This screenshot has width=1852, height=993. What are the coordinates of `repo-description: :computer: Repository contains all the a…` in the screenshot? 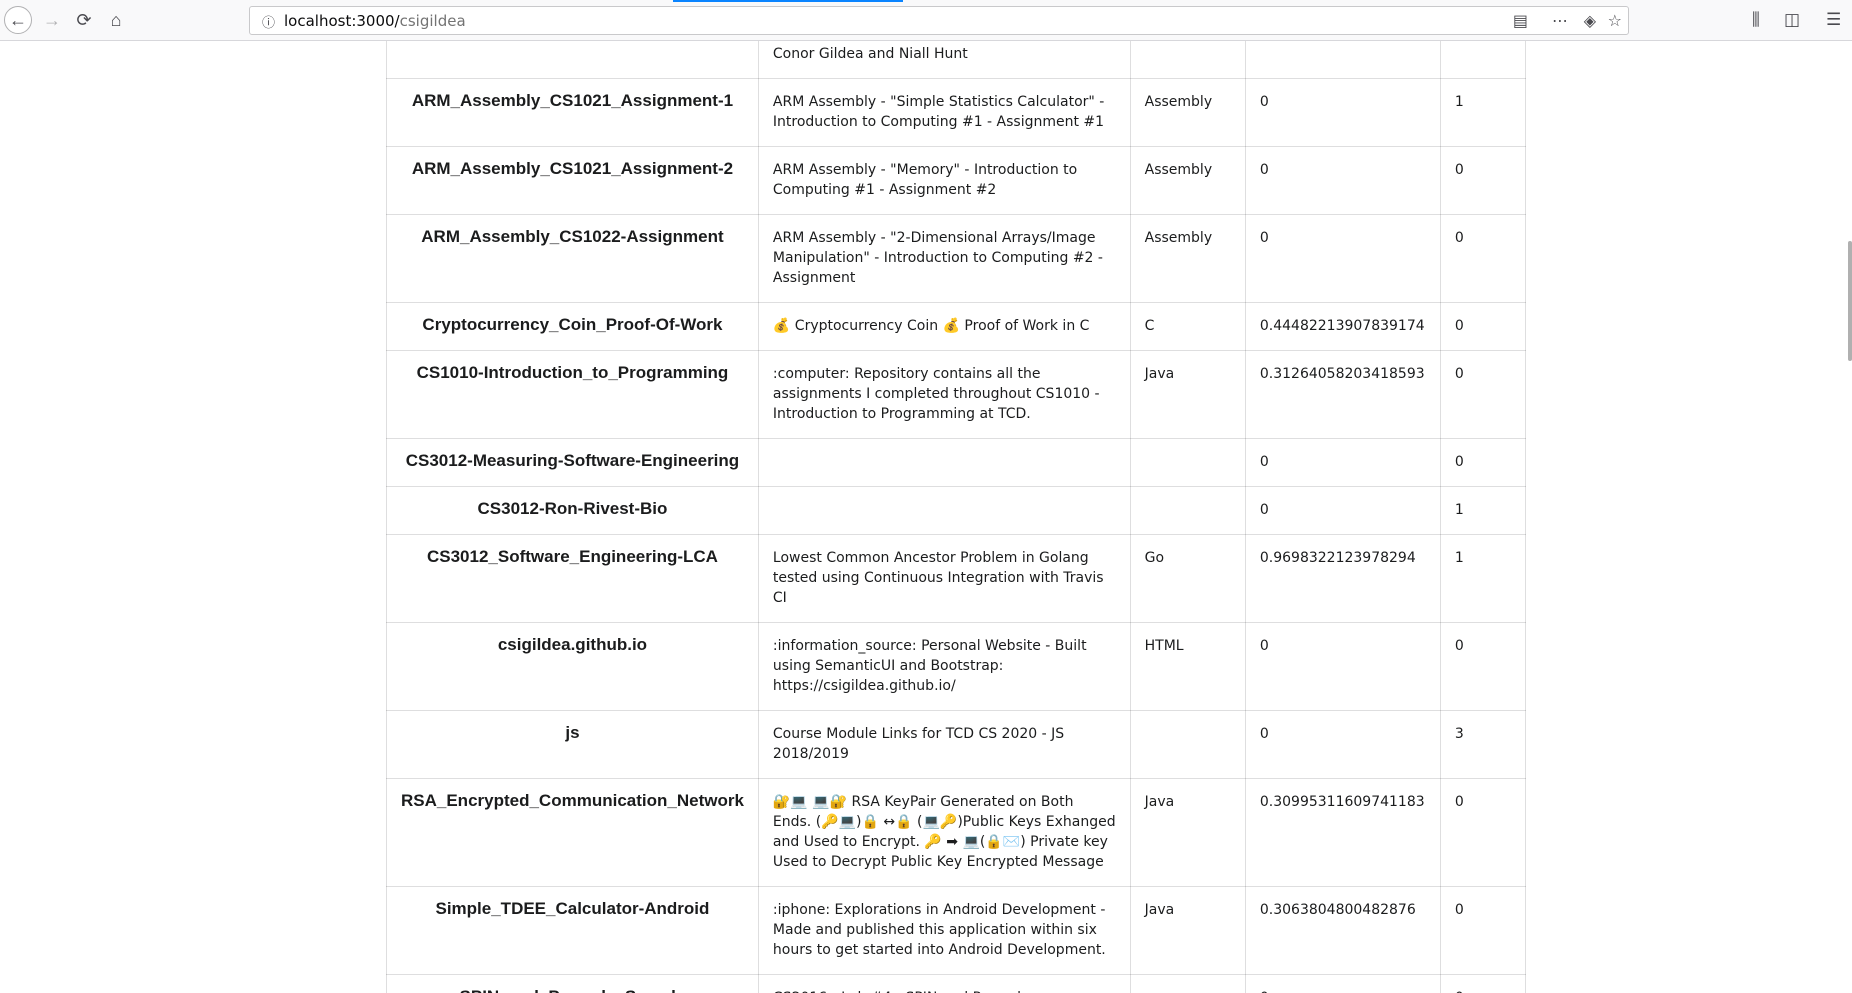 It's located at (944, 394).